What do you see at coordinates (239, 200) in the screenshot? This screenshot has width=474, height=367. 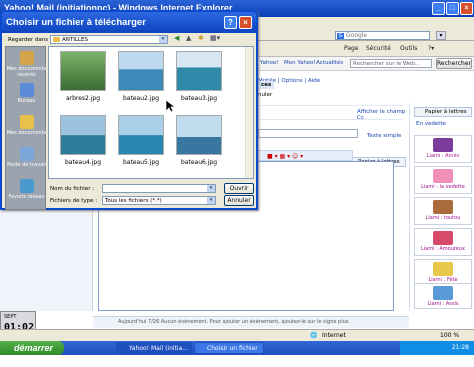 I see `cancel-button: Annuler` at bounding box center [239, 200].